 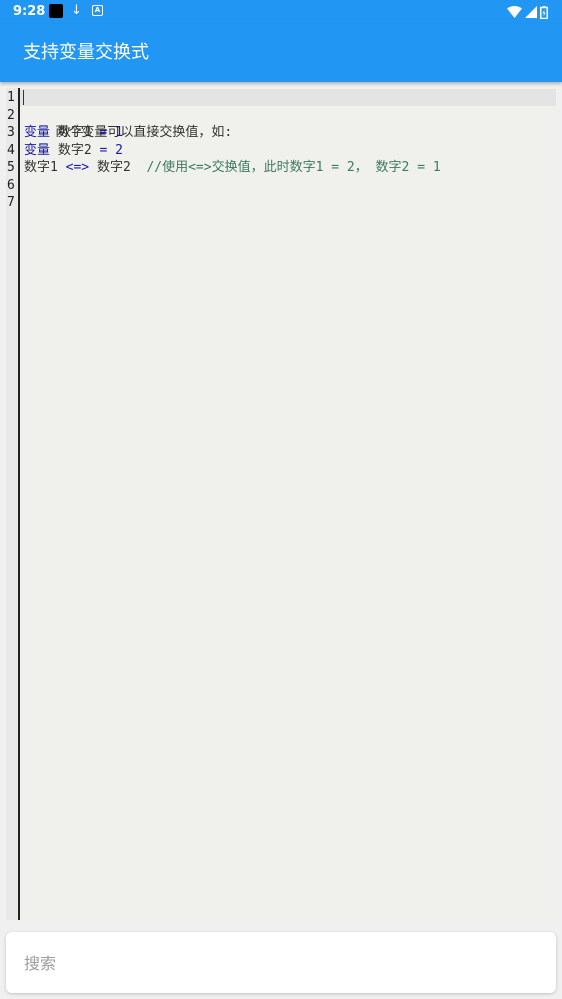 I want to click on status-bar: 9:28 ↓ A, so click(x=281, y=12).